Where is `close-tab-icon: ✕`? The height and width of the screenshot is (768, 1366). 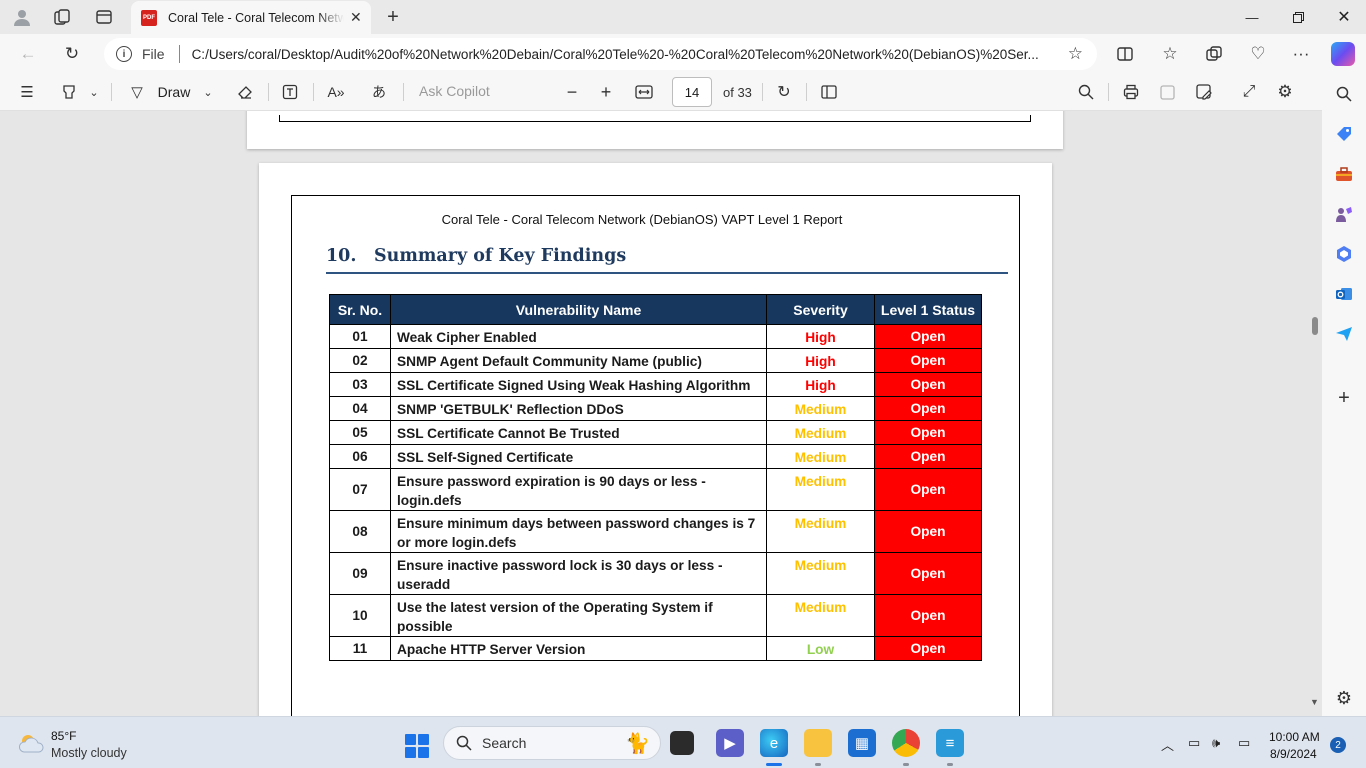
close-tab-icon: ✕ is located at coordinates (356, 17).